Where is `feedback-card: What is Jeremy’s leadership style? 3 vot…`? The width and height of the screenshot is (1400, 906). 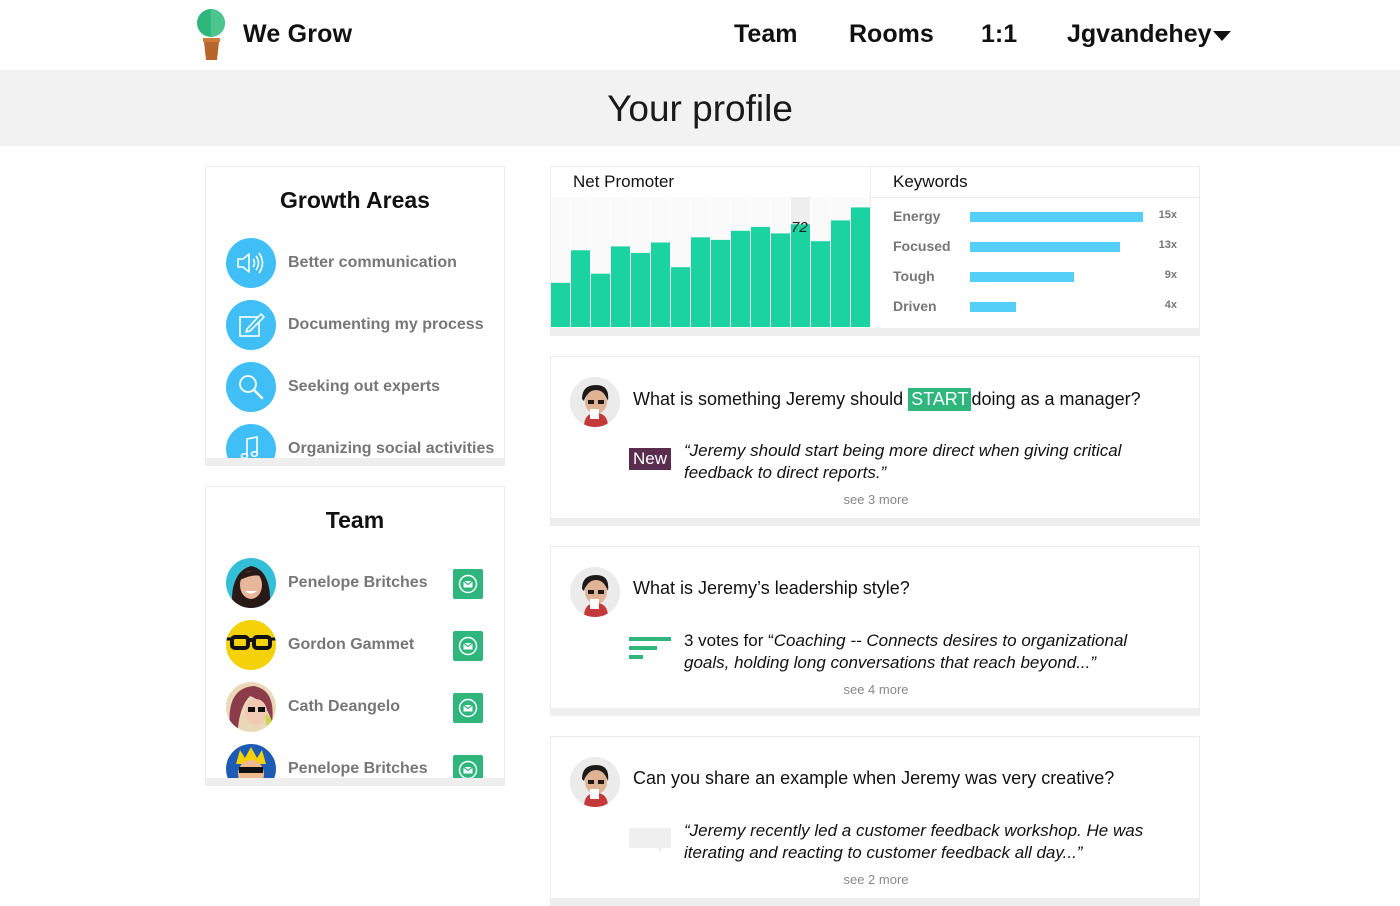
feedback-card: What is Jeremy’s leadership style? 3 vot… is located at coordinates (875, 631).